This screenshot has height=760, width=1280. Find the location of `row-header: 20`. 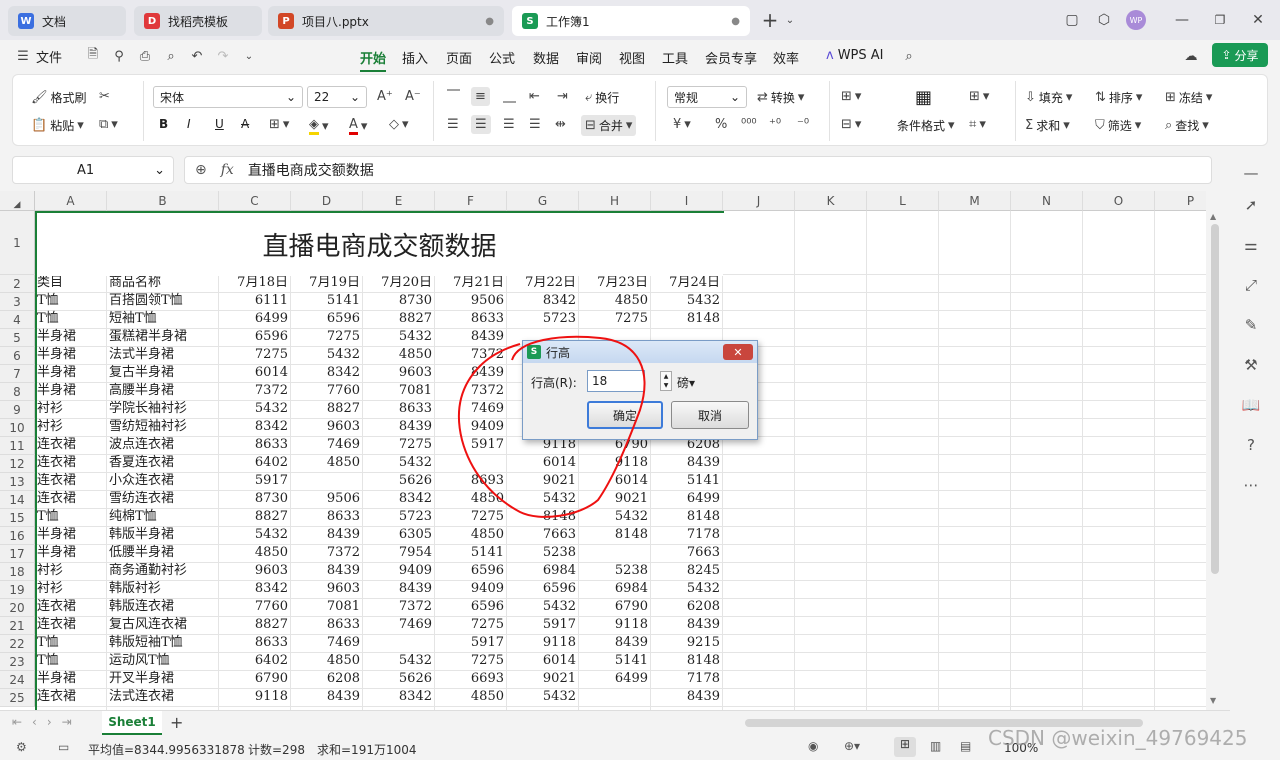

row-header: 20 is located at coordinates (17, 608).